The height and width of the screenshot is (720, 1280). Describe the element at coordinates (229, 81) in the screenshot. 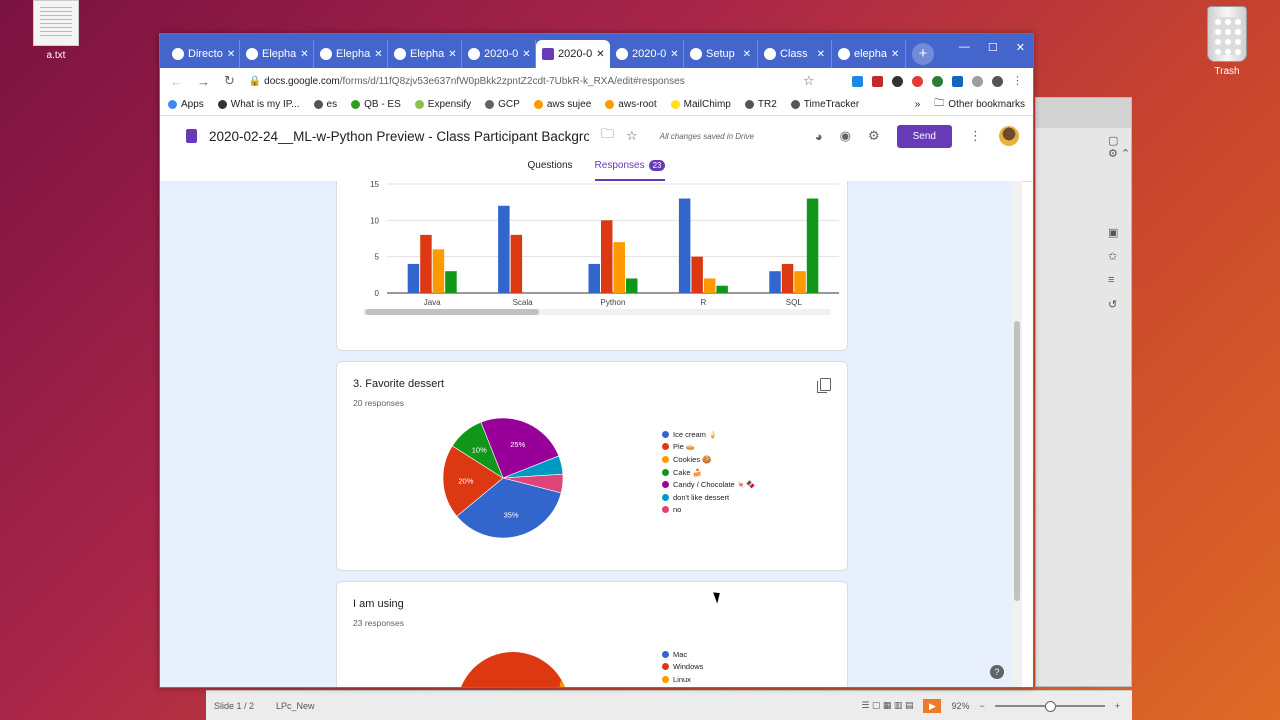

I see `reload-icon: ↻` at that location.